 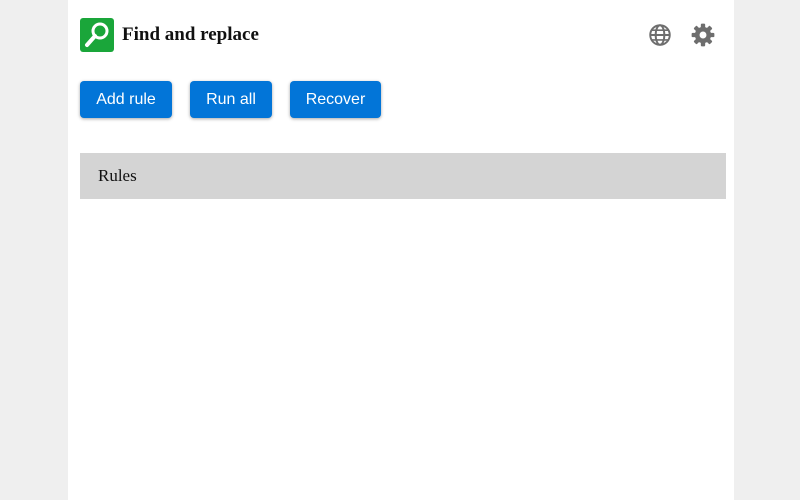 I want to click on app-logo, so click(x=97, y=35).